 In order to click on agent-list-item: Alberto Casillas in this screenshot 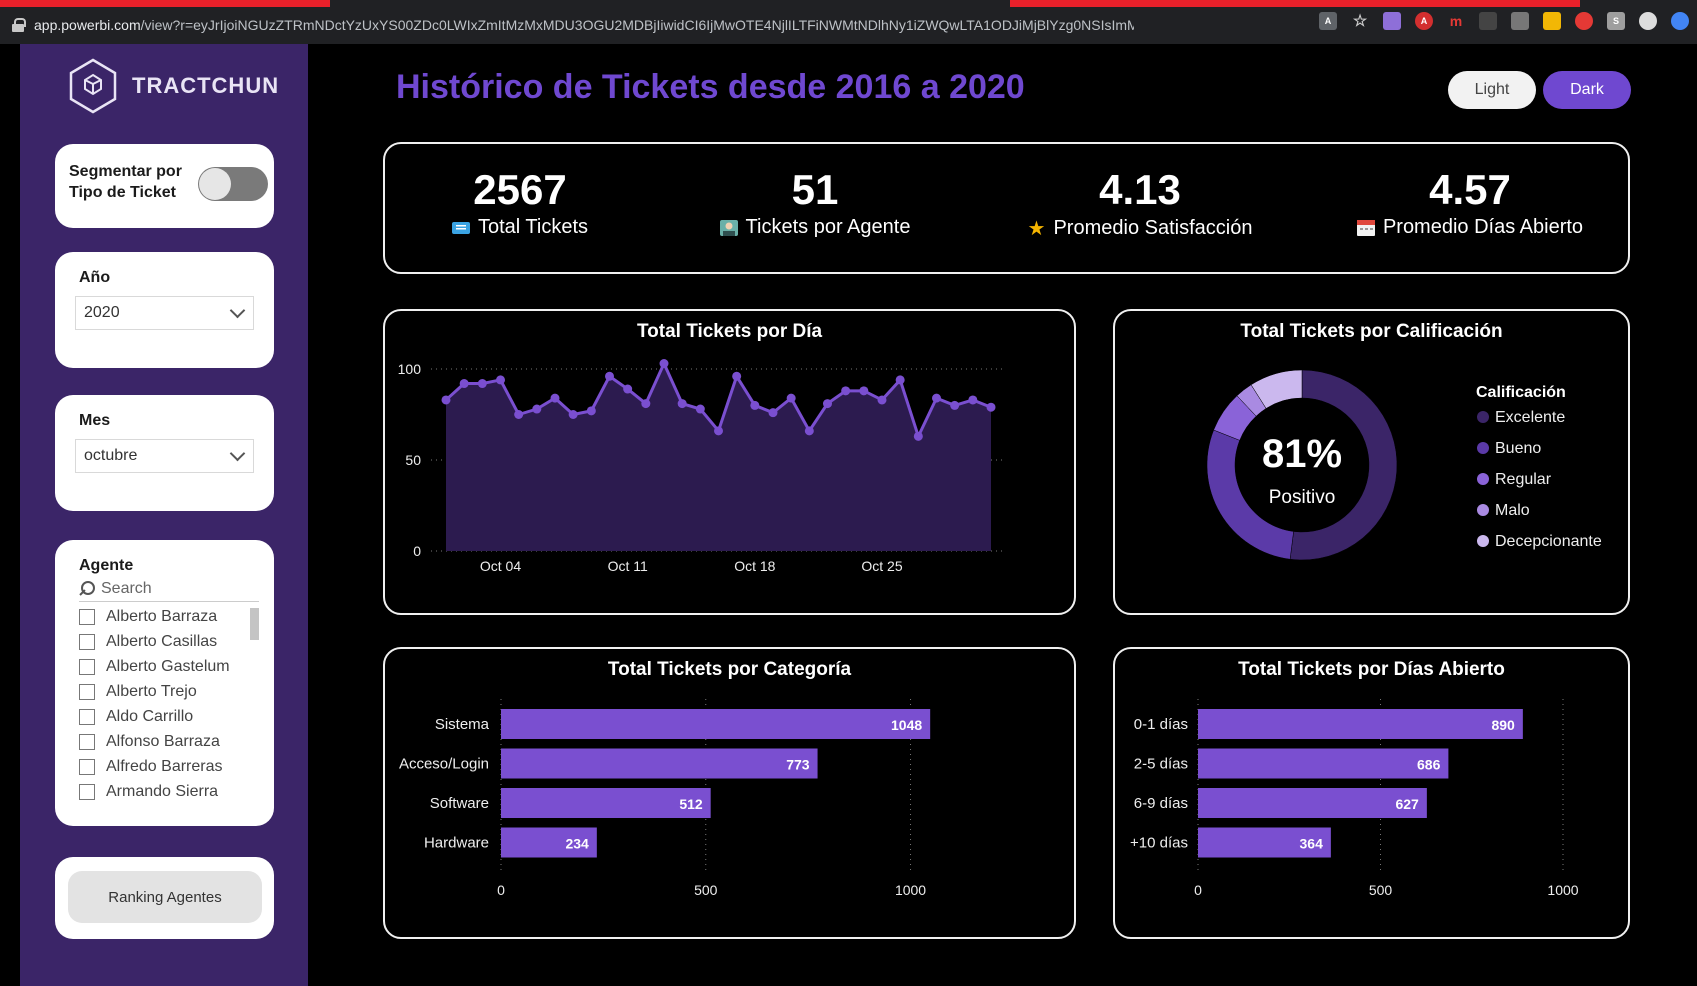, I will do `click(169, 641)`.